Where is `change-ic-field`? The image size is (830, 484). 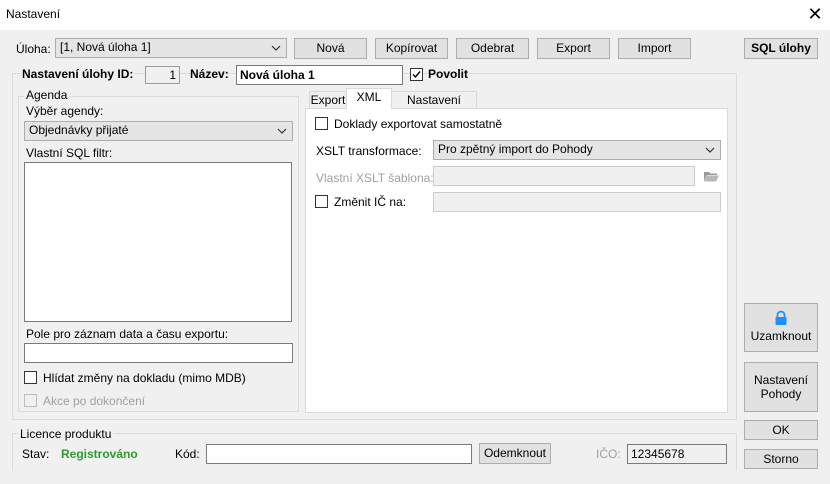
change-ic-field is located at coordinates (577, 202).